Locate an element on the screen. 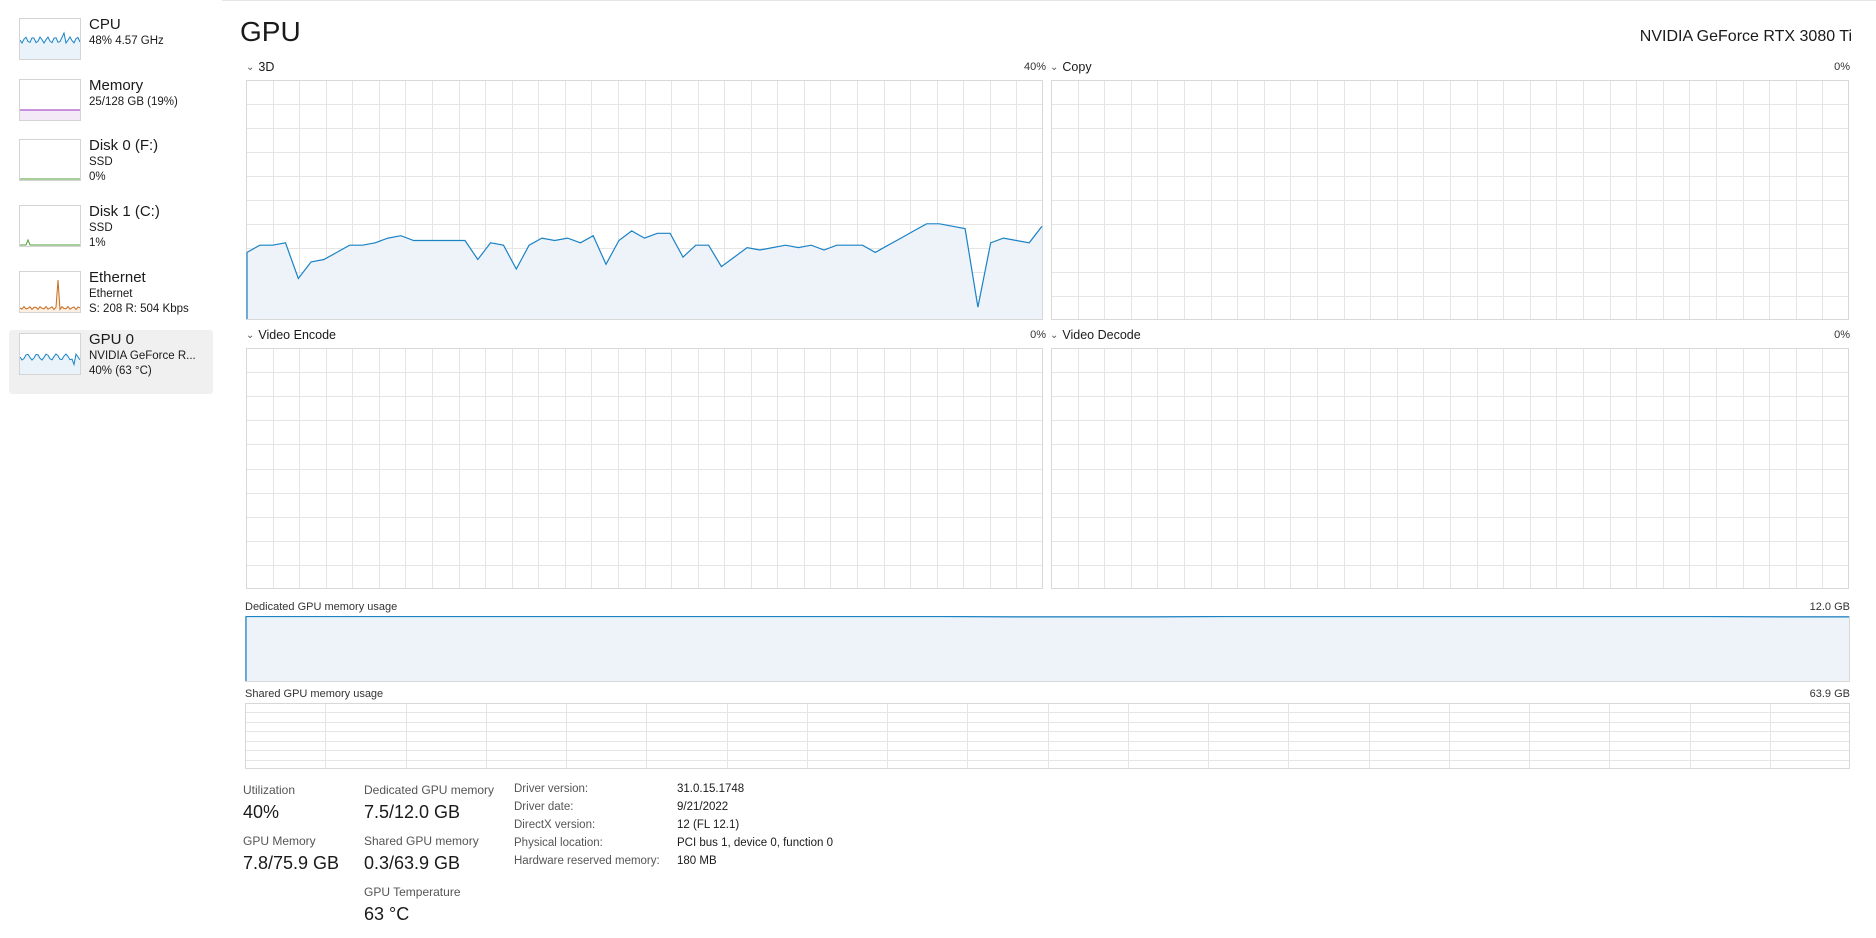 The image size is (1876, 938). utilization-value: 40% is located at coordinates (261, 812).